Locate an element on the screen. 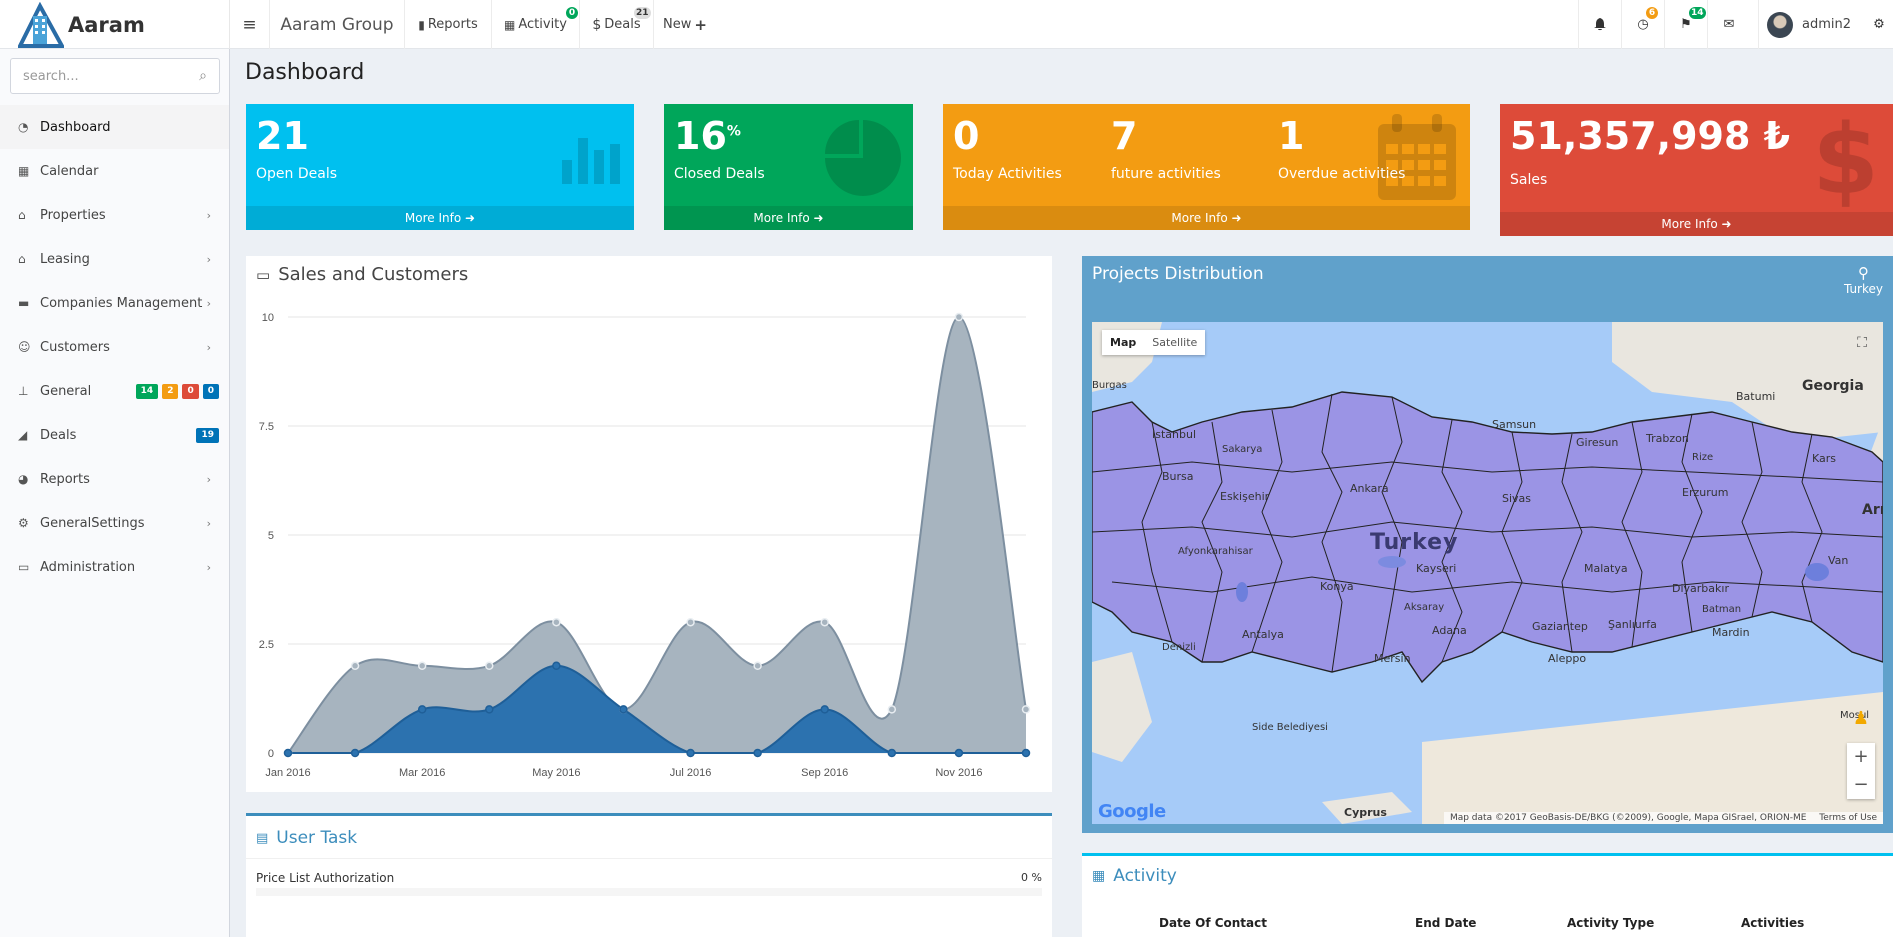  sidebar-item-properties: ⌂ Properties › is located at coordinates (114, 215).